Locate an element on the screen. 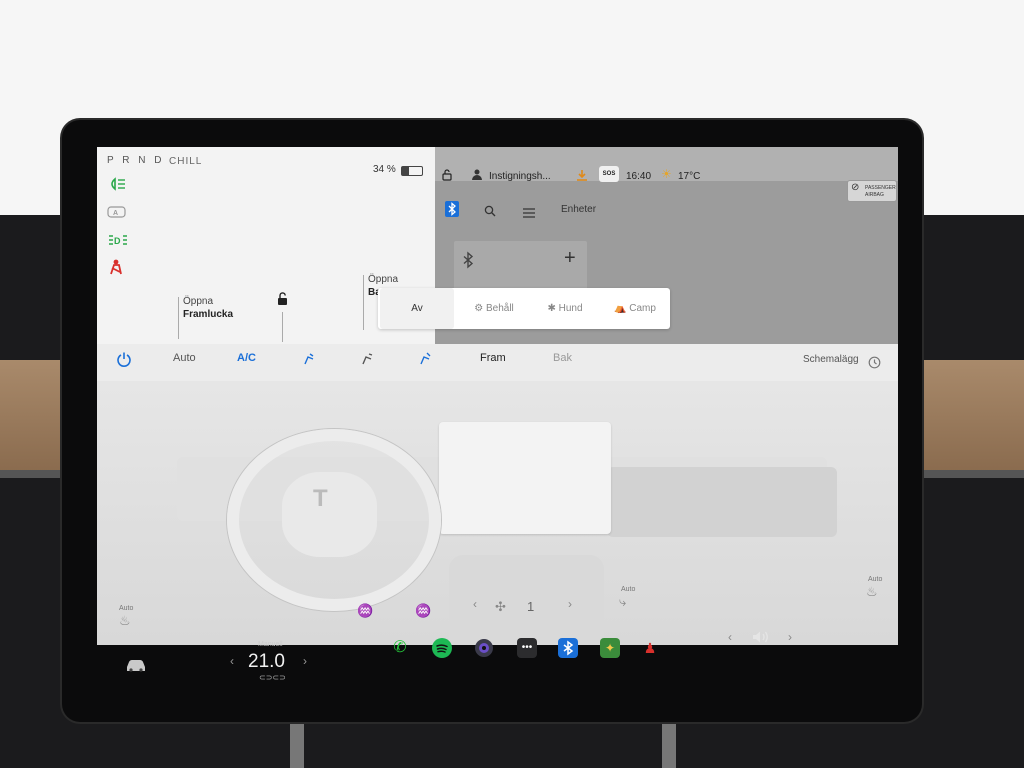 Image resolution: width=1024 pixels, height=768 pixels. menu-item-off: Av is located at coordinates (417, 308).